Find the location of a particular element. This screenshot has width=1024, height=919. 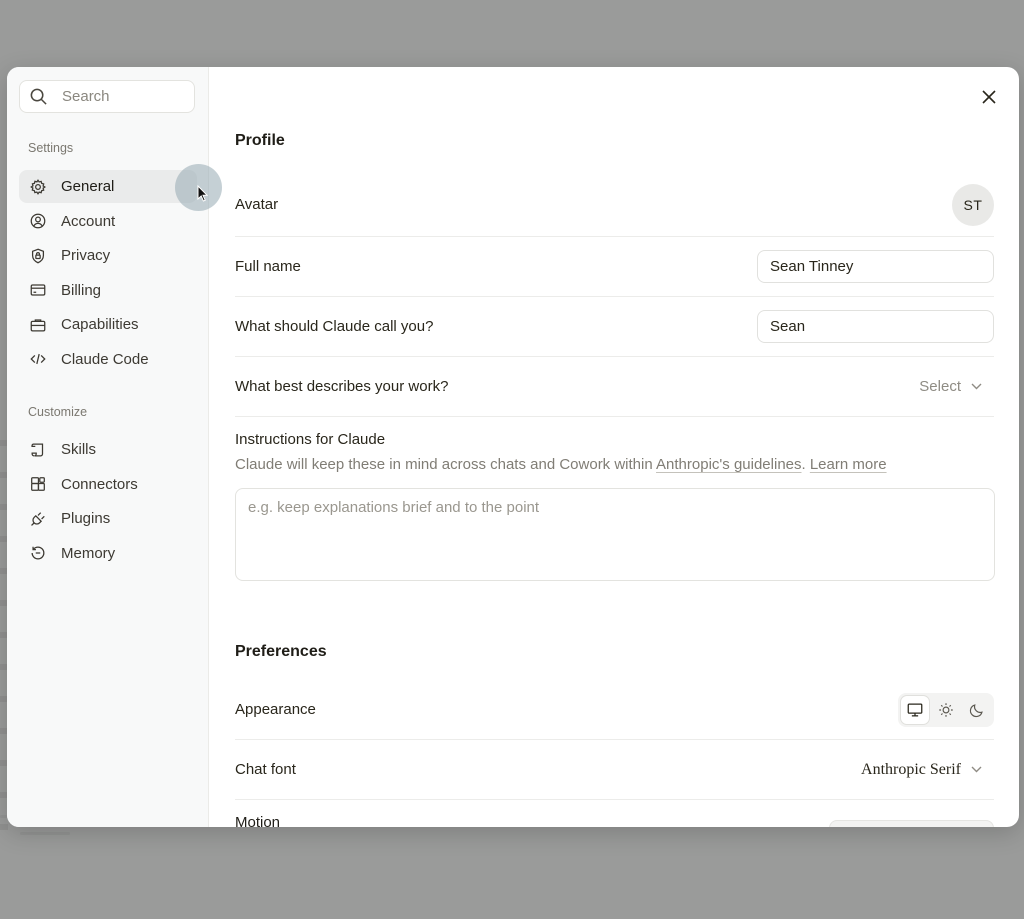

chat-font-row: Chat font Anthropic Serif is located at coordinates (614, 770).